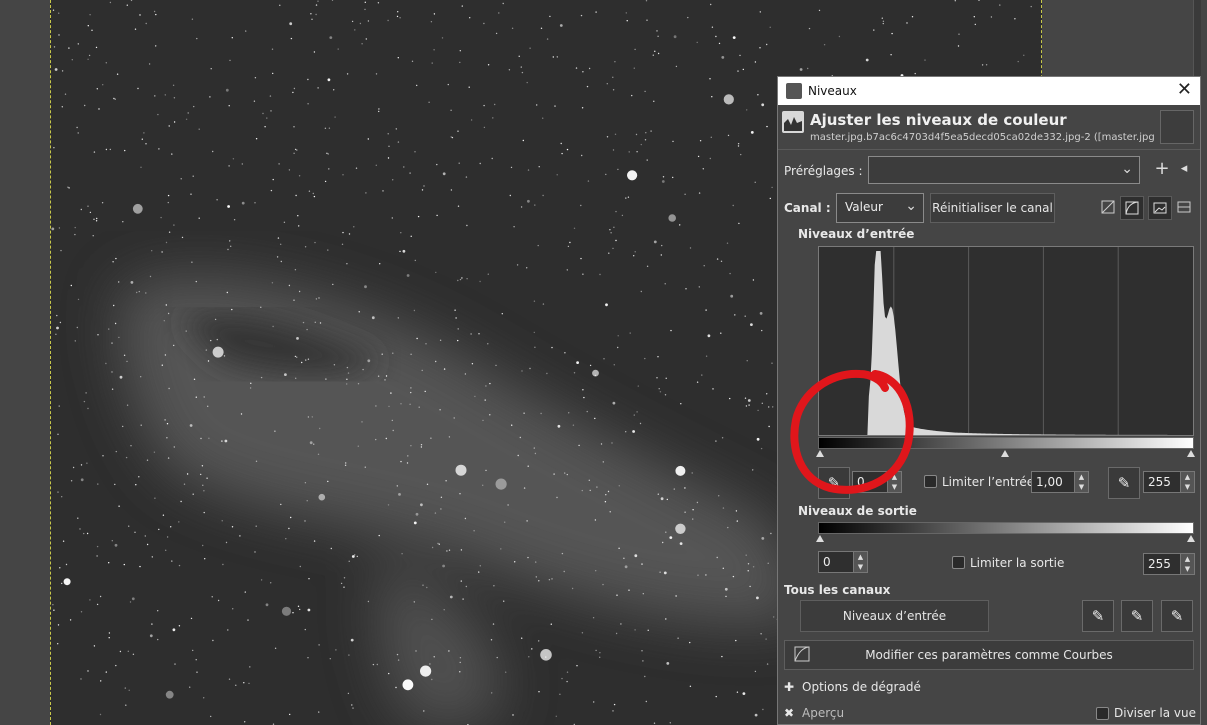  What do you see at coordinates (1132, 208) in the screenshot?
I see `log-histogram-icon` at bounding box center [1132, 208].